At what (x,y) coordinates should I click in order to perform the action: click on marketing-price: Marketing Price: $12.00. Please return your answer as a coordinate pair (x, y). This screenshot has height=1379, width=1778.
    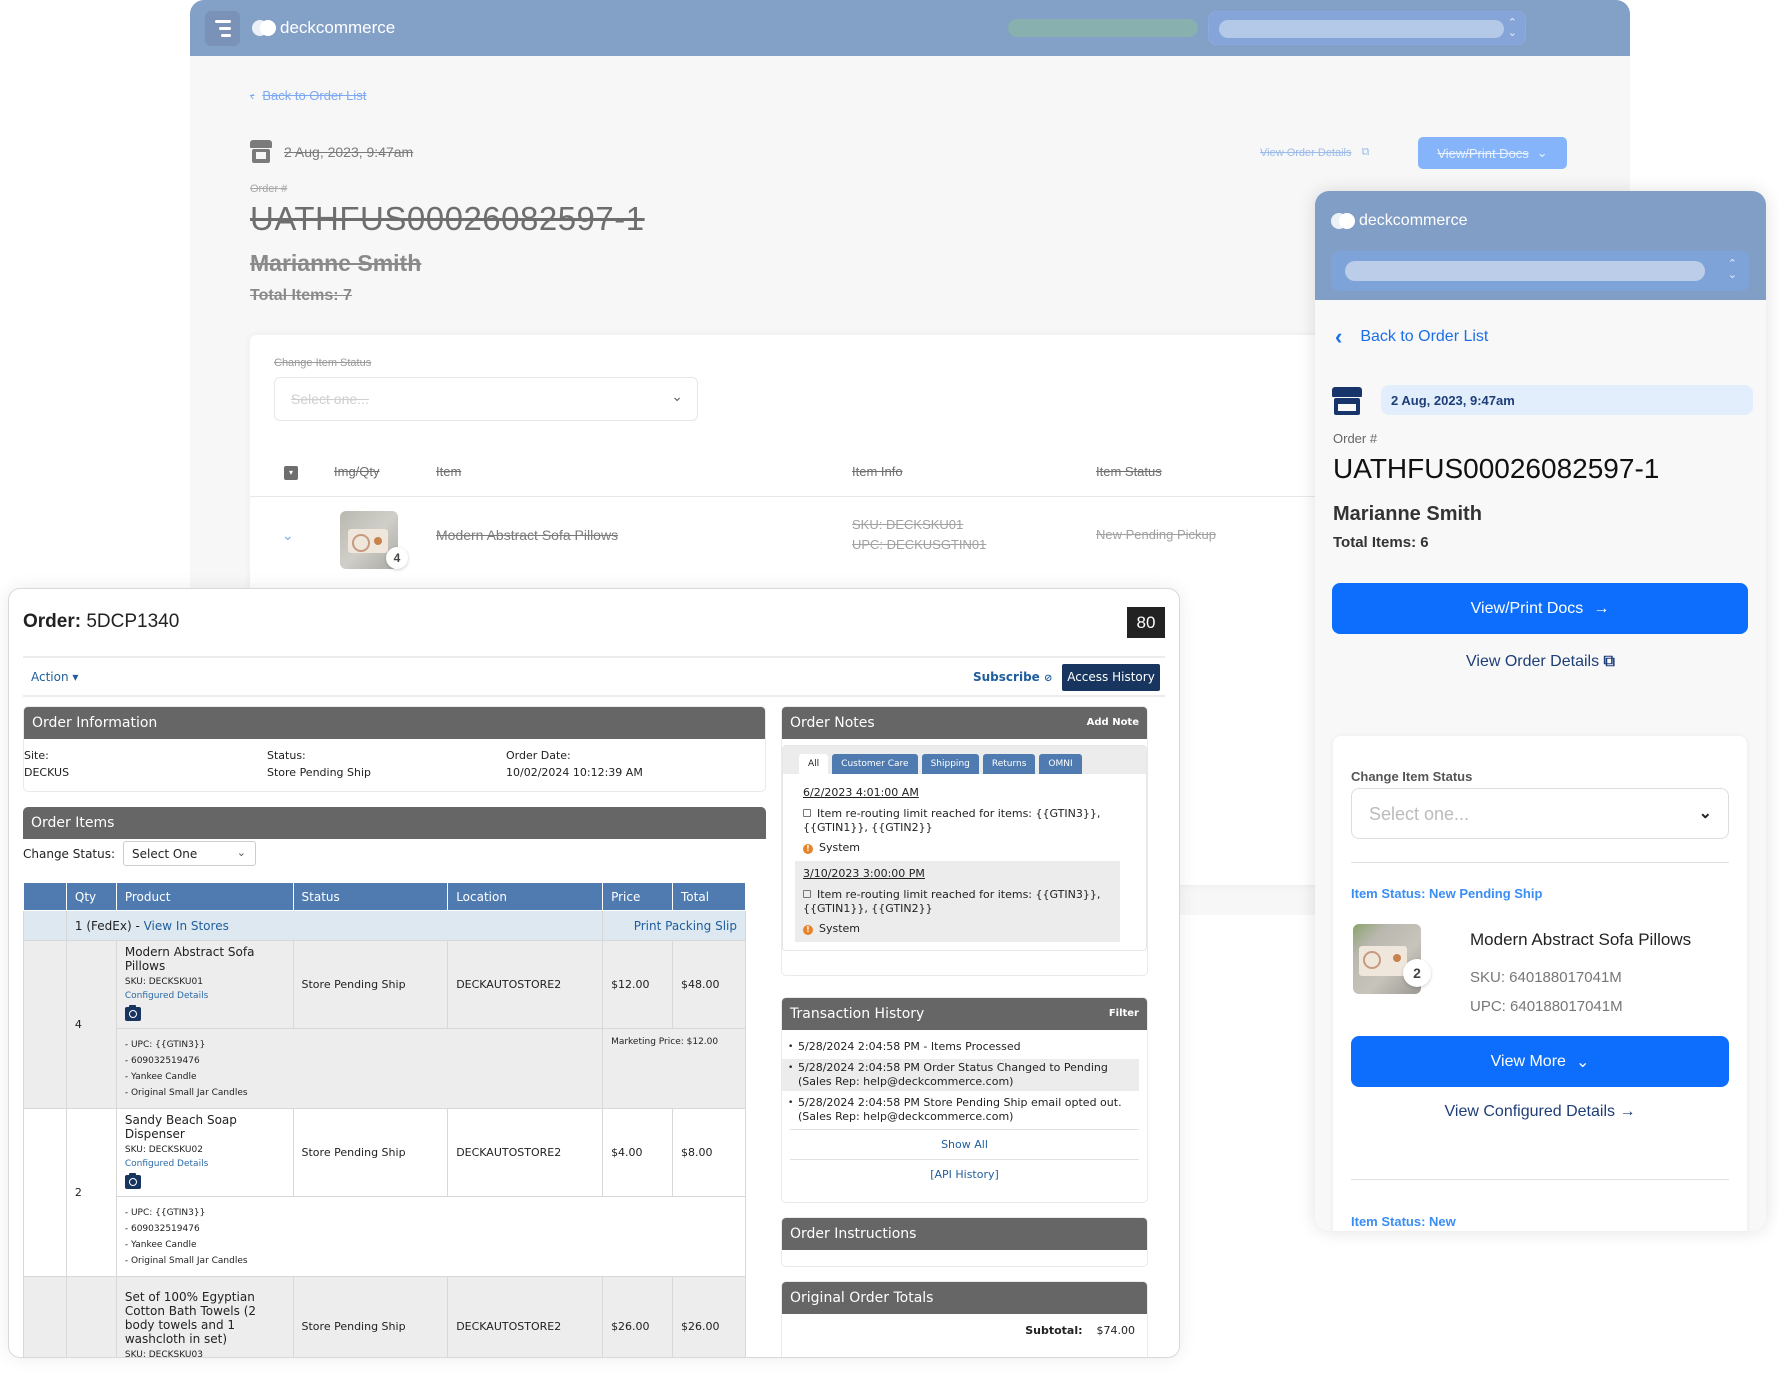
    Looking at the image, I should click on (674, 1068).